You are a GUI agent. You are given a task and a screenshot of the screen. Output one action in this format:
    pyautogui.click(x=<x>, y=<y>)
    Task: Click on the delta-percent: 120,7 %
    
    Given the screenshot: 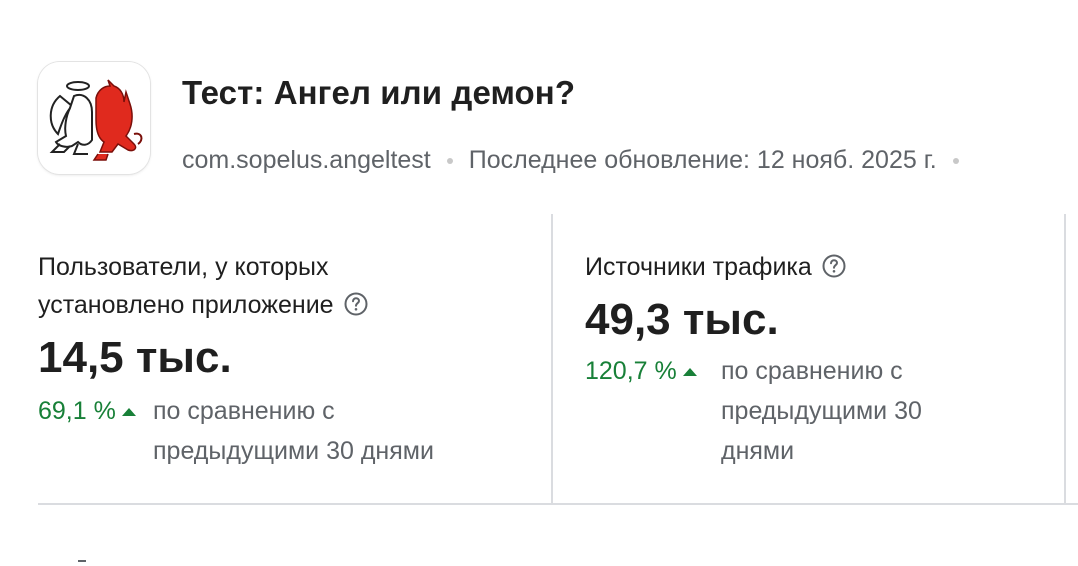 What is the action you would take?
    pyautogui.click(x=631, y=371)
    